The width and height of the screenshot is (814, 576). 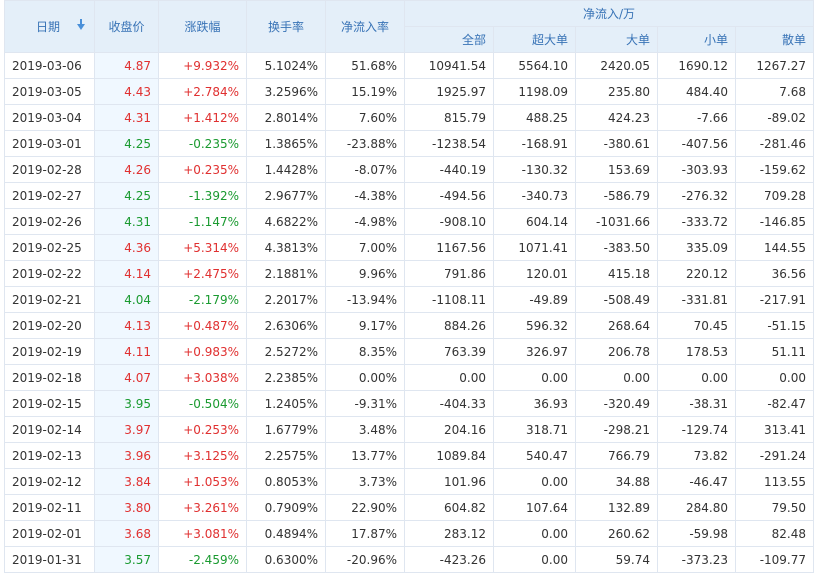 What do you see at coordinates (202, 26) in the screenshot?
I see `column-header-change: 涨跌幅` at bounding box center [202, 26].